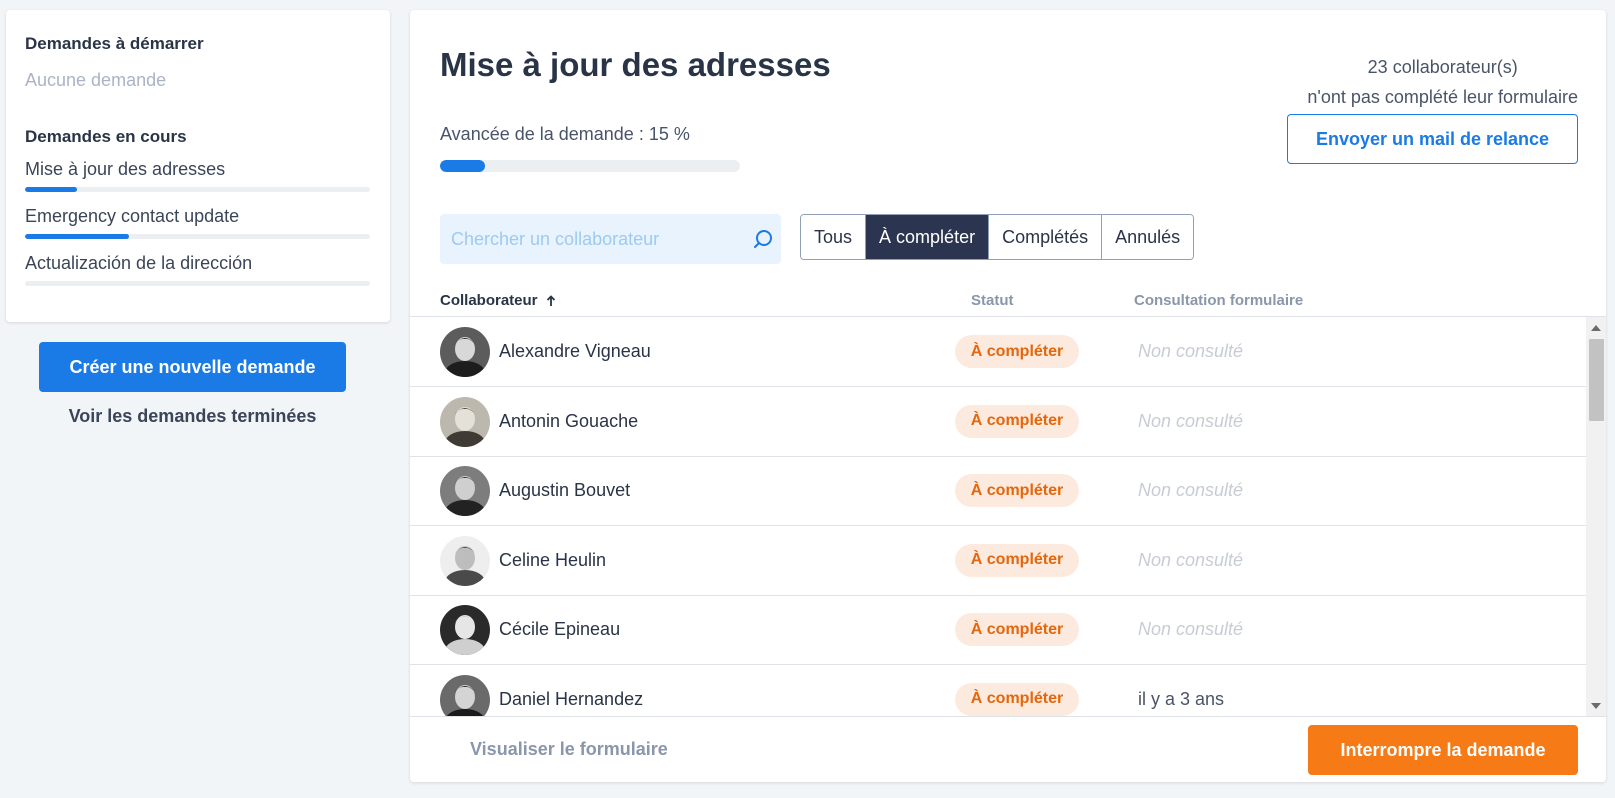  What do you see at coordinates (96, 80) in the screenshot?
I see `to-start-empty-text: Aucune demande` at bounding box center [96, 80].